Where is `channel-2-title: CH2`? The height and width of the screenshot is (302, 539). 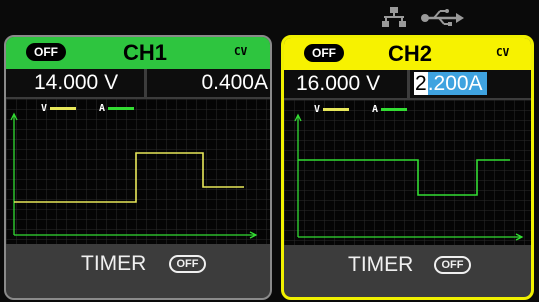
channel-2-title: CH2 is located at coordinates (410, 53).